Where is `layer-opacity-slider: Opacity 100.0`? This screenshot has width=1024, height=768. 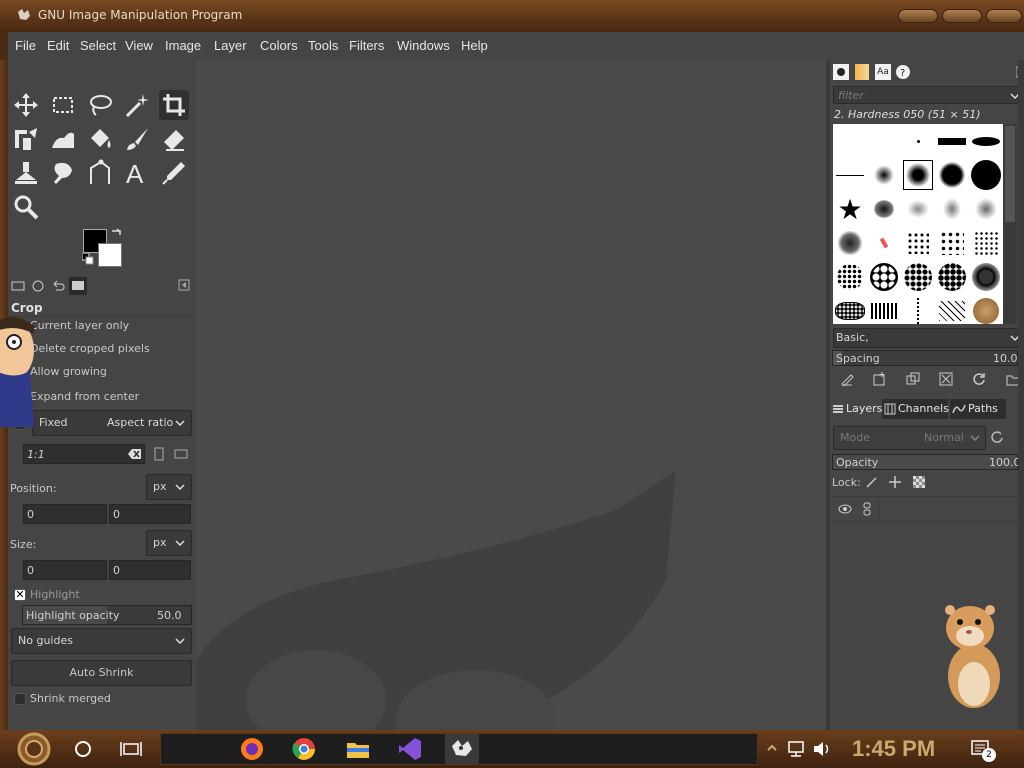 layer-opacity-slider: Opacity 100.0 is located at coordinates (926, 462).